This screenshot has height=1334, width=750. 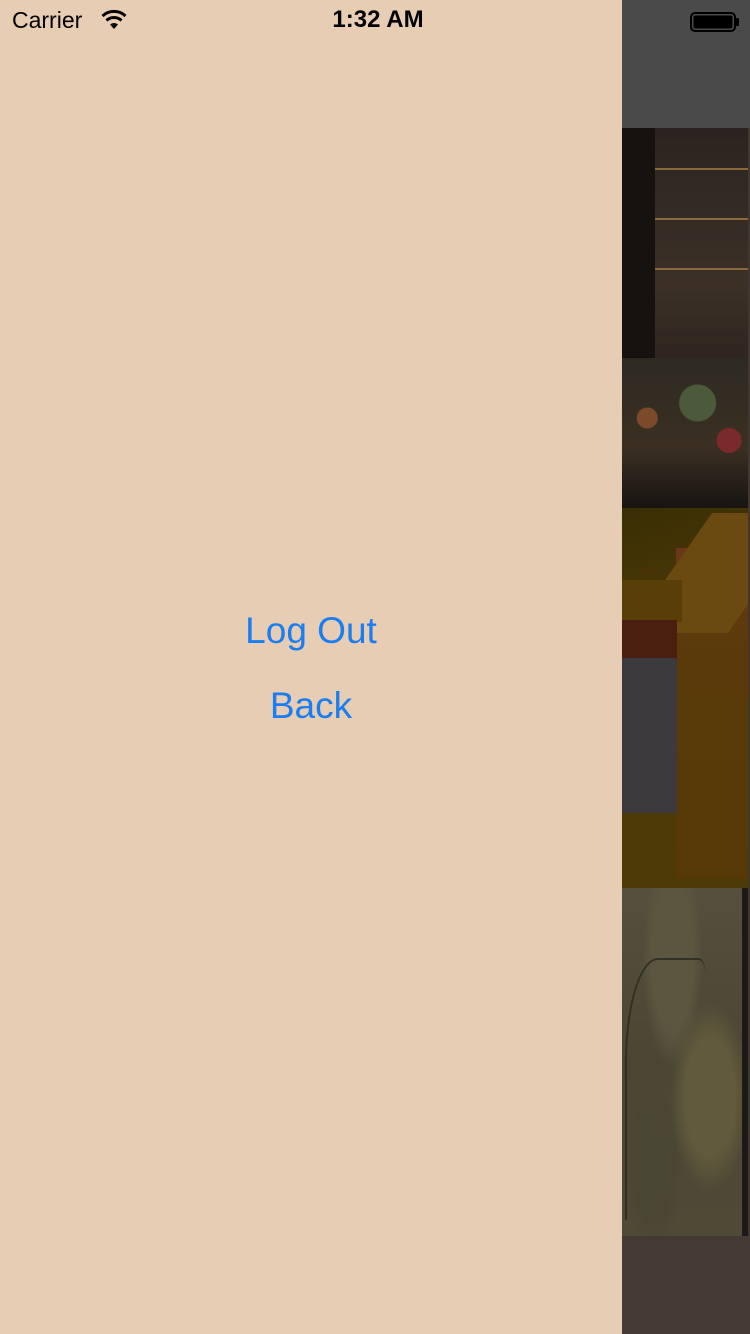 I want to click on log-out-button: Log Out, so click(x=311, y=631).